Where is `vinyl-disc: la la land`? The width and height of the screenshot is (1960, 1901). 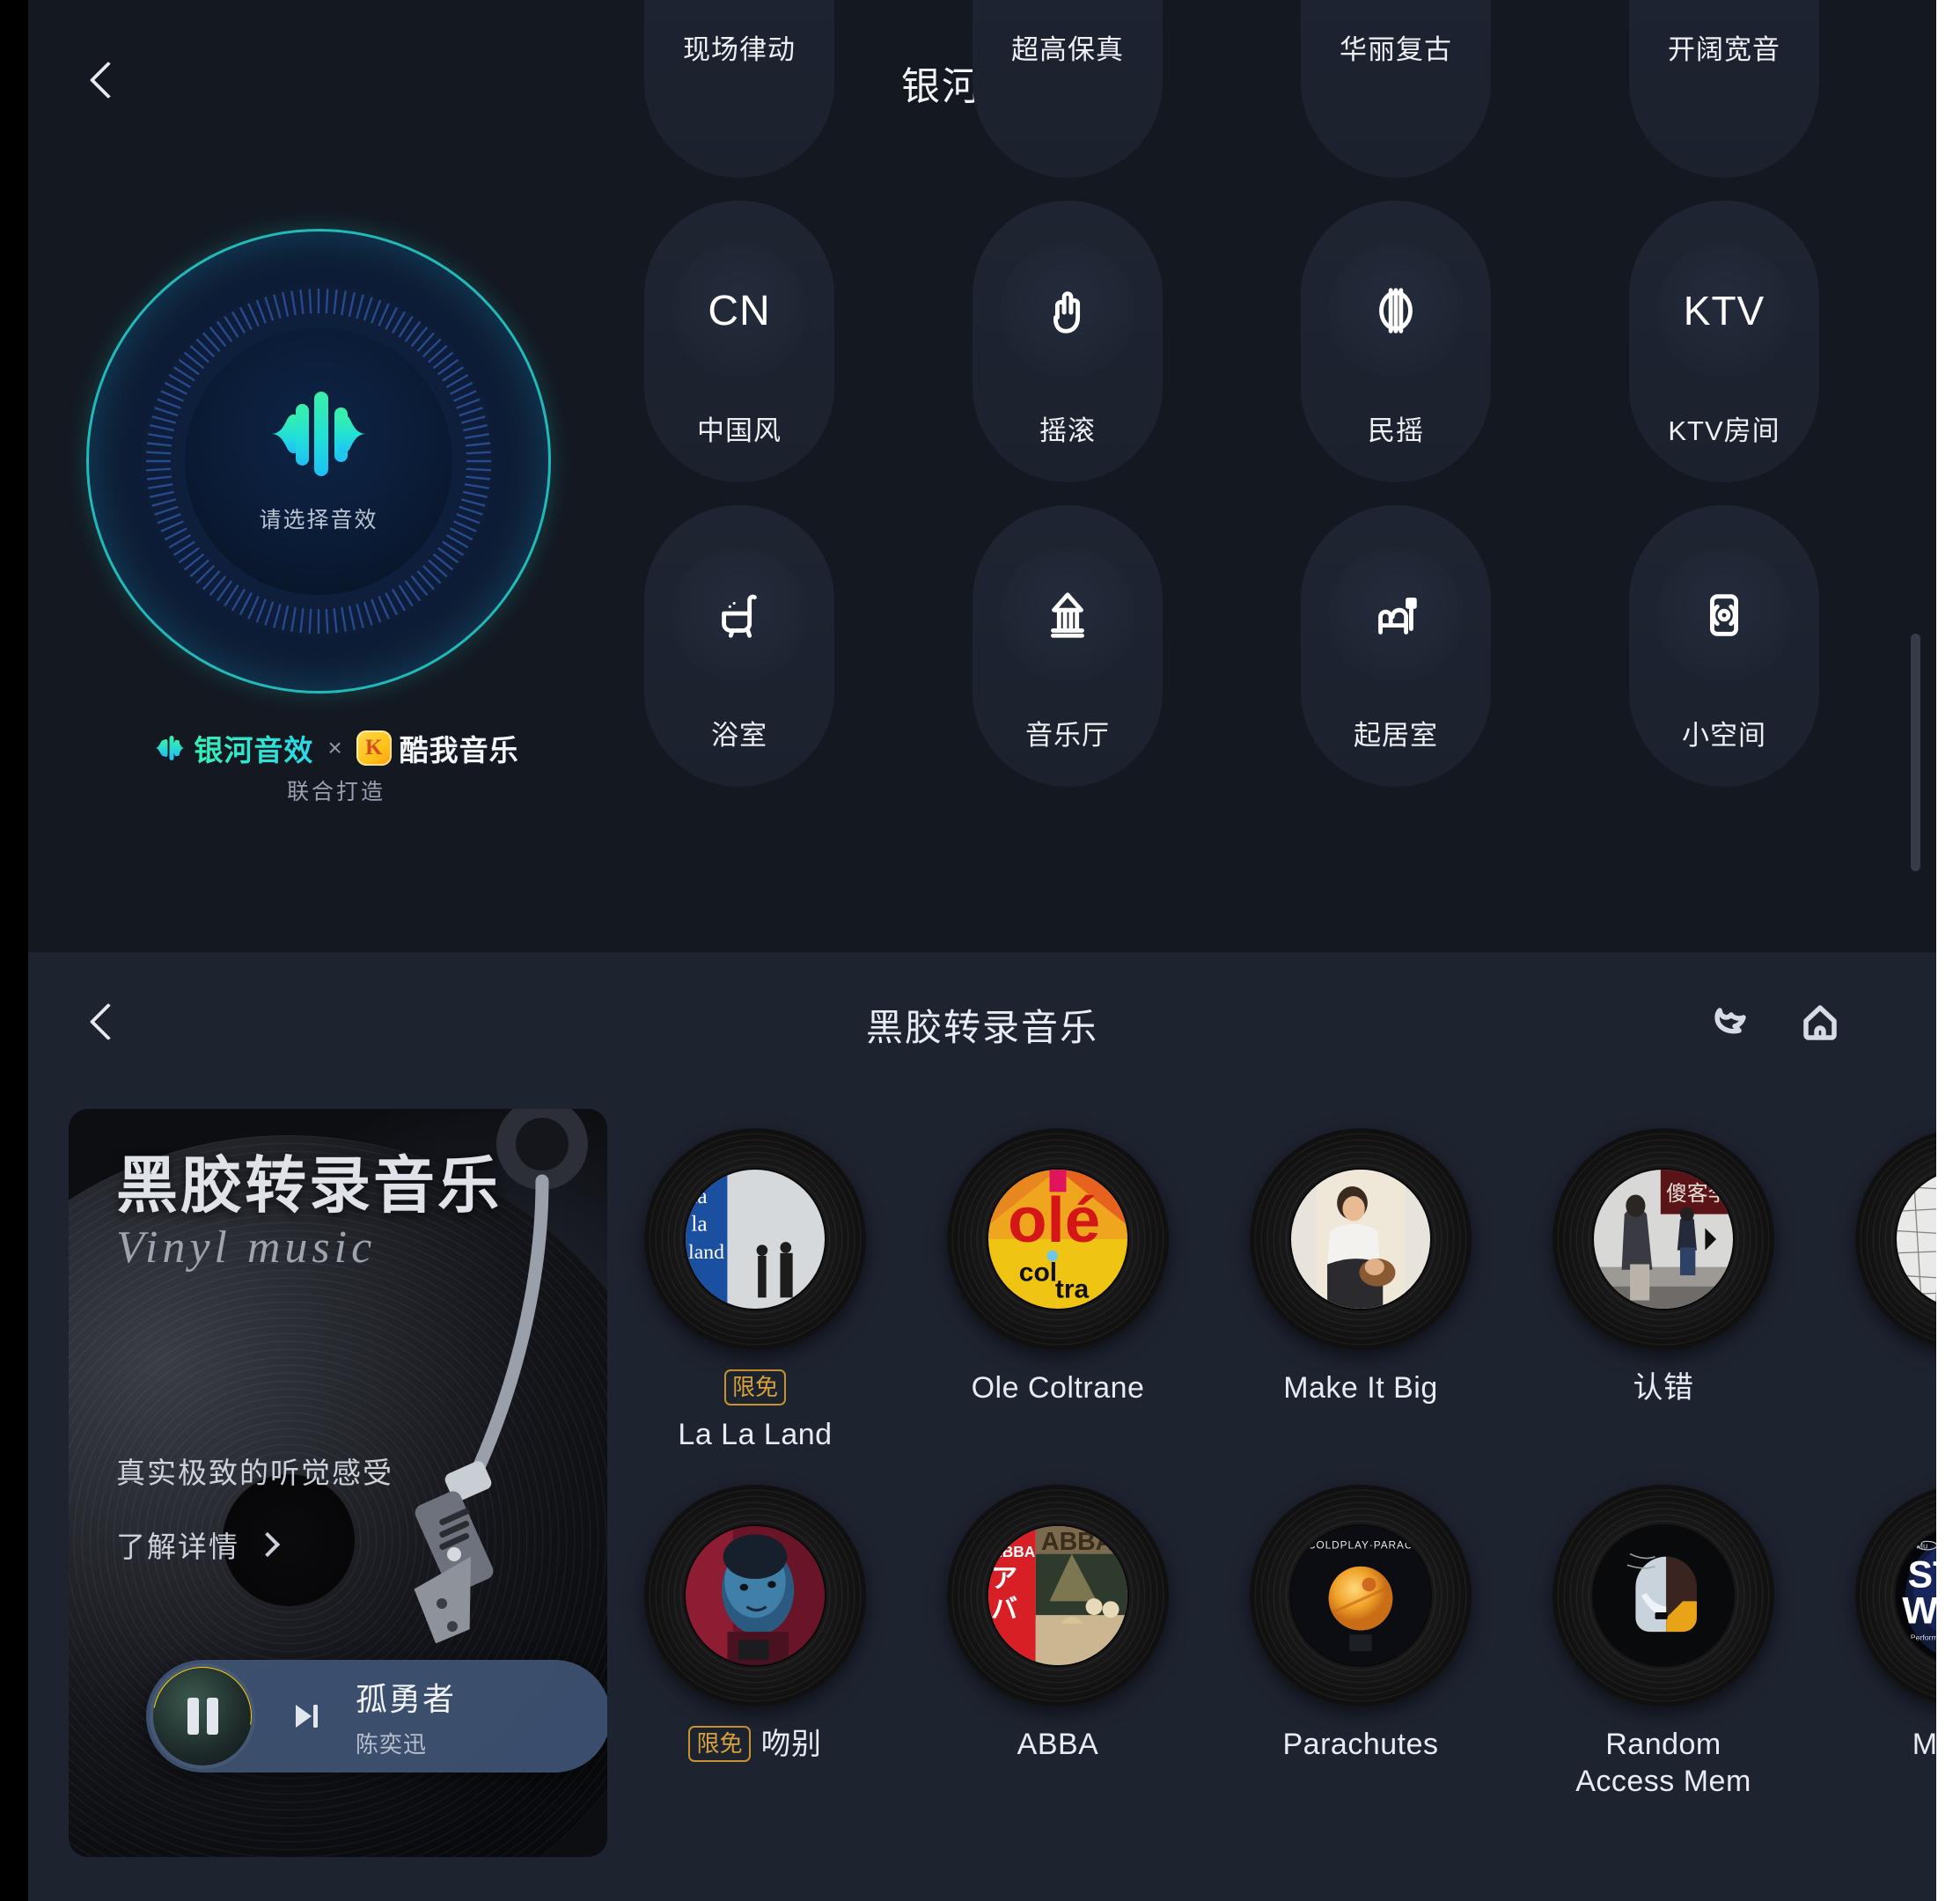 vinyl-disc: la la land is located at coordinates (755, 1239).